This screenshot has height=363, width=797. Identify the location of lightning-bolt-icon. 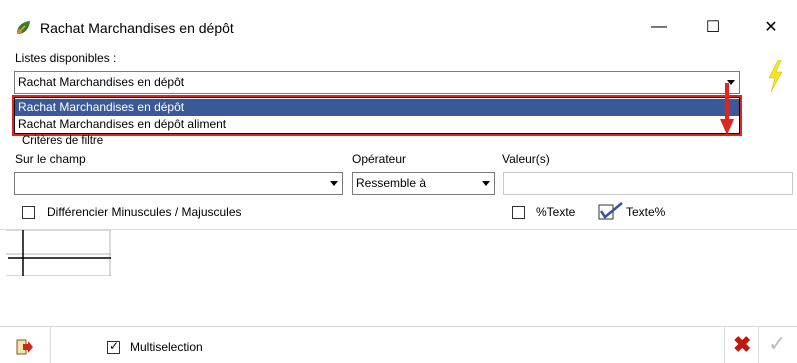
(775, 76).